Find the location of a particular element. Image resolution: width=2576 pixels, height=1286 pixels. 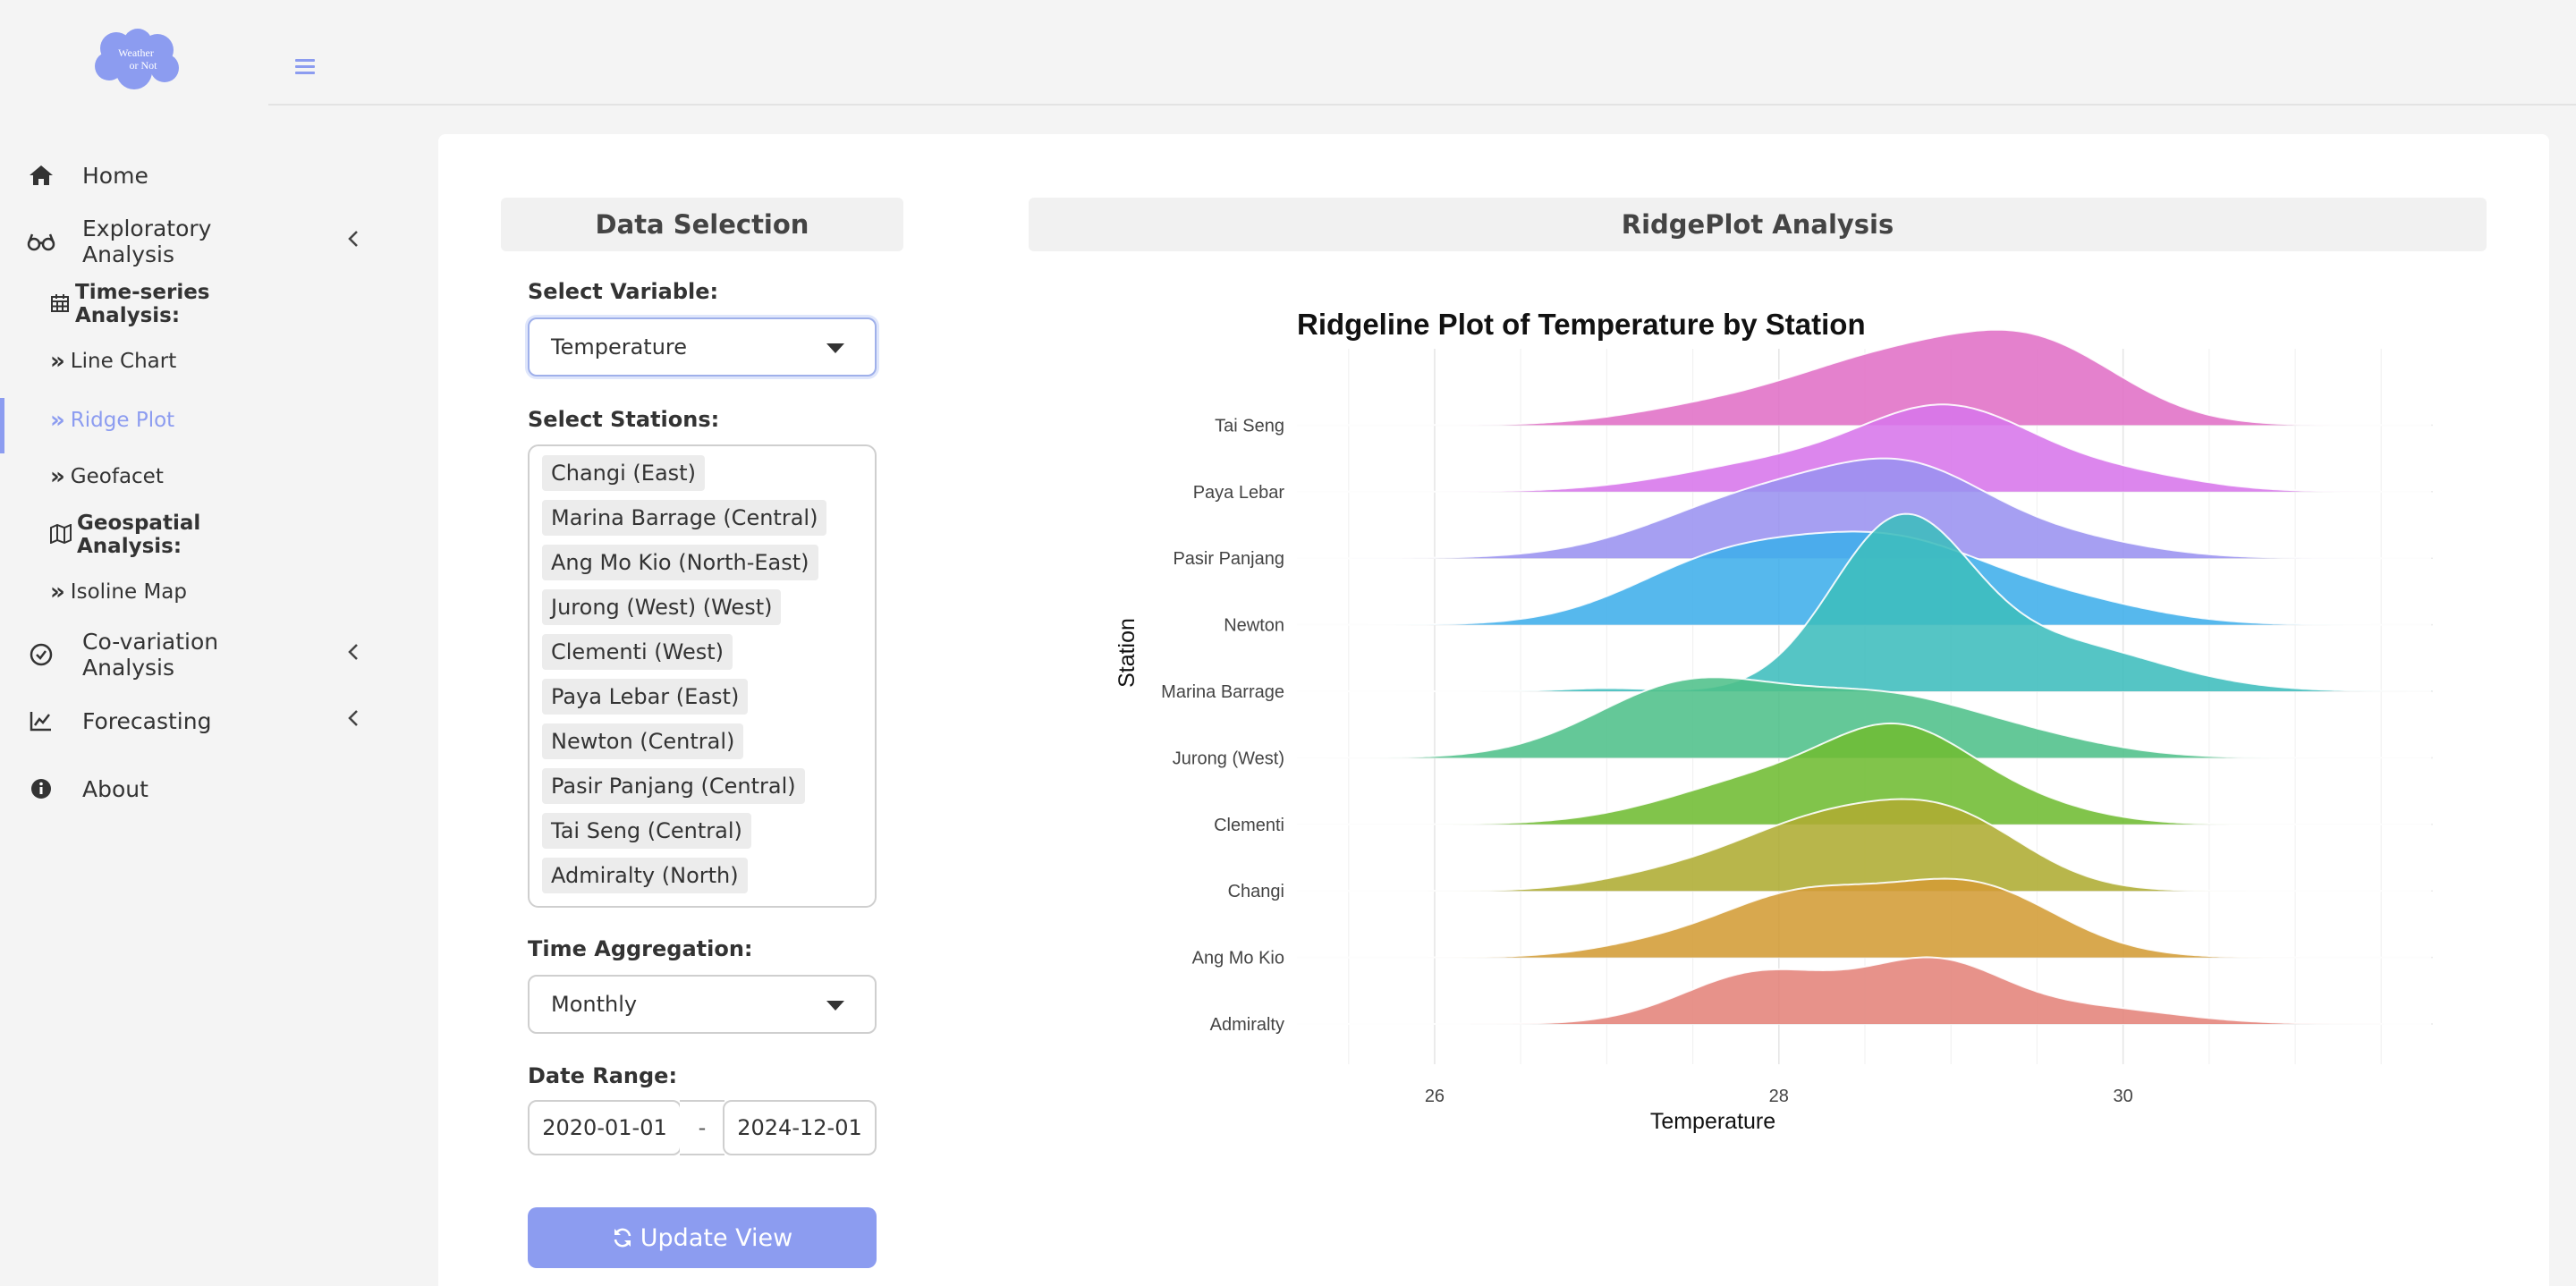

date-range-label: Date Range: is located at coordinates (603, 1075).